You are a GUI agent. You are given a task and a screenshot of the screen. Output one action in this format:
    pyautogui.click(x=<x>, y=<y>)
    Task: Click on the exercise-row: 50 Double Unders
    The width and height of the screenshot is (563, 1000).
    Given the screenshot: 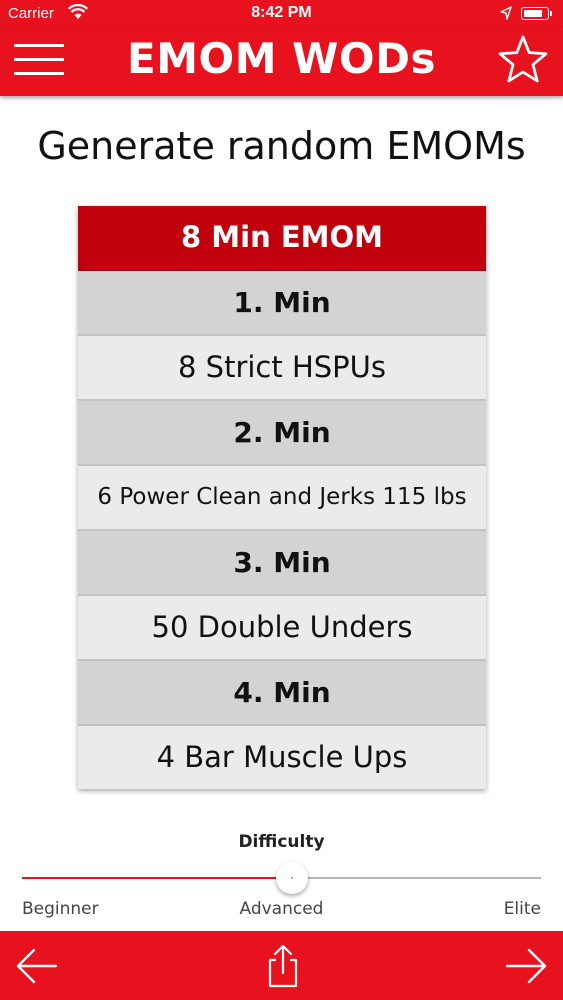 What is the action you would take?
    pyautogui.click(x=282, y=628)
    